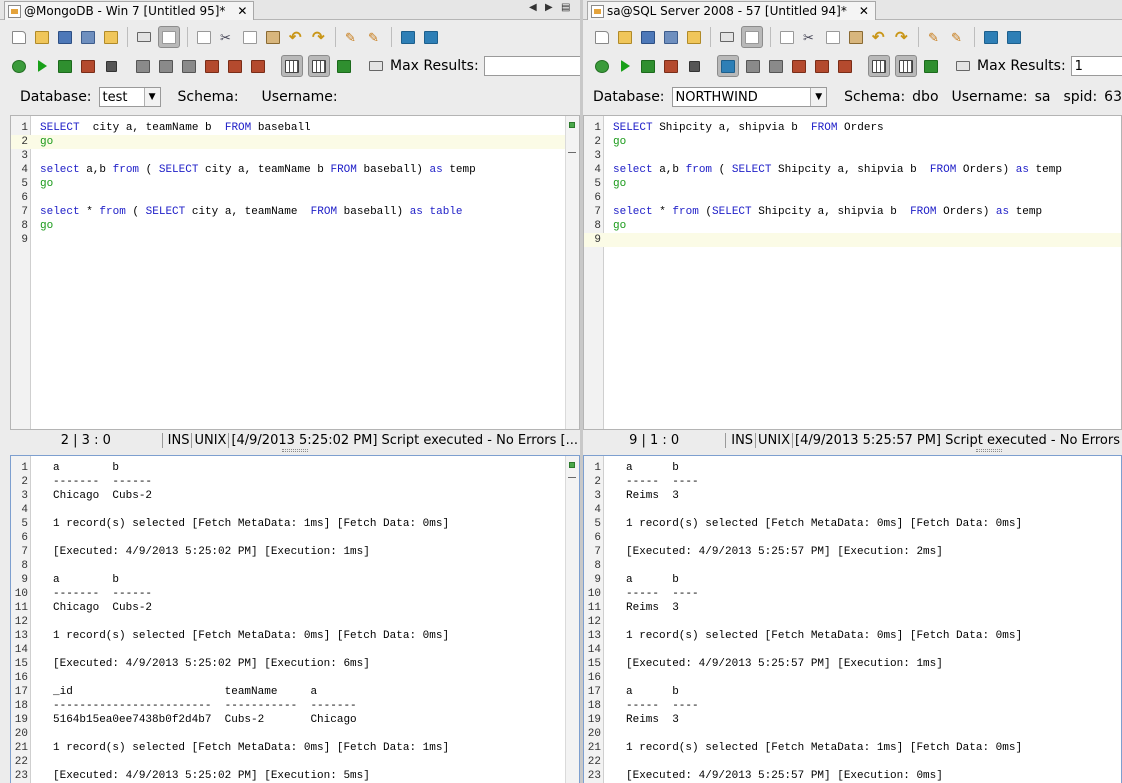 This screenshot has height=783, width=1122. What do you see at coordinates (597, 240) in the screenshot?
I see `line-number: 9` at bounding box center [597, 240].